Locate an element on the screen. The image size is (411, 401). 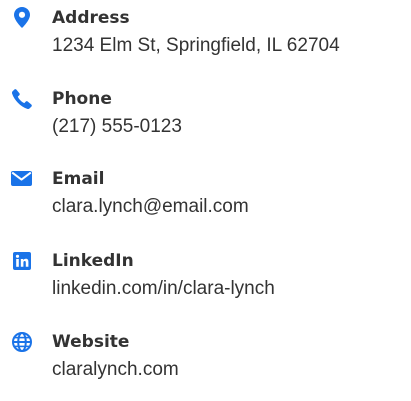
location-pin-icon is located at coordinates (21, 17).